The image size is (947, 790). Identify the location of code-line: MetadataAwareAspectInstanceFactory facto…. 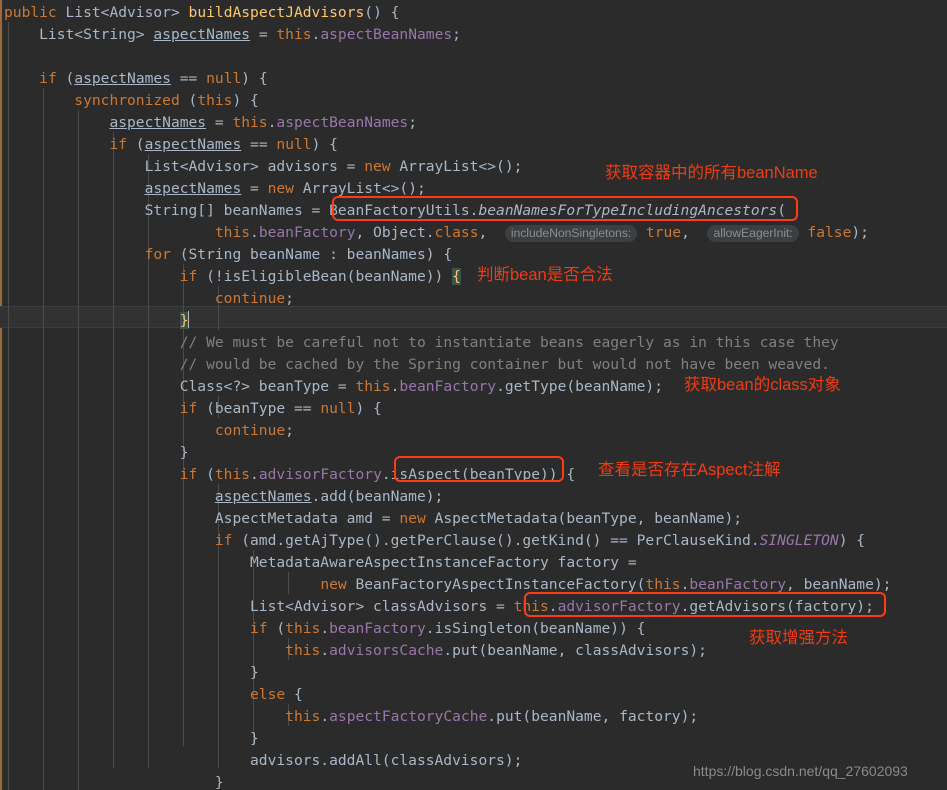
(320, 563).